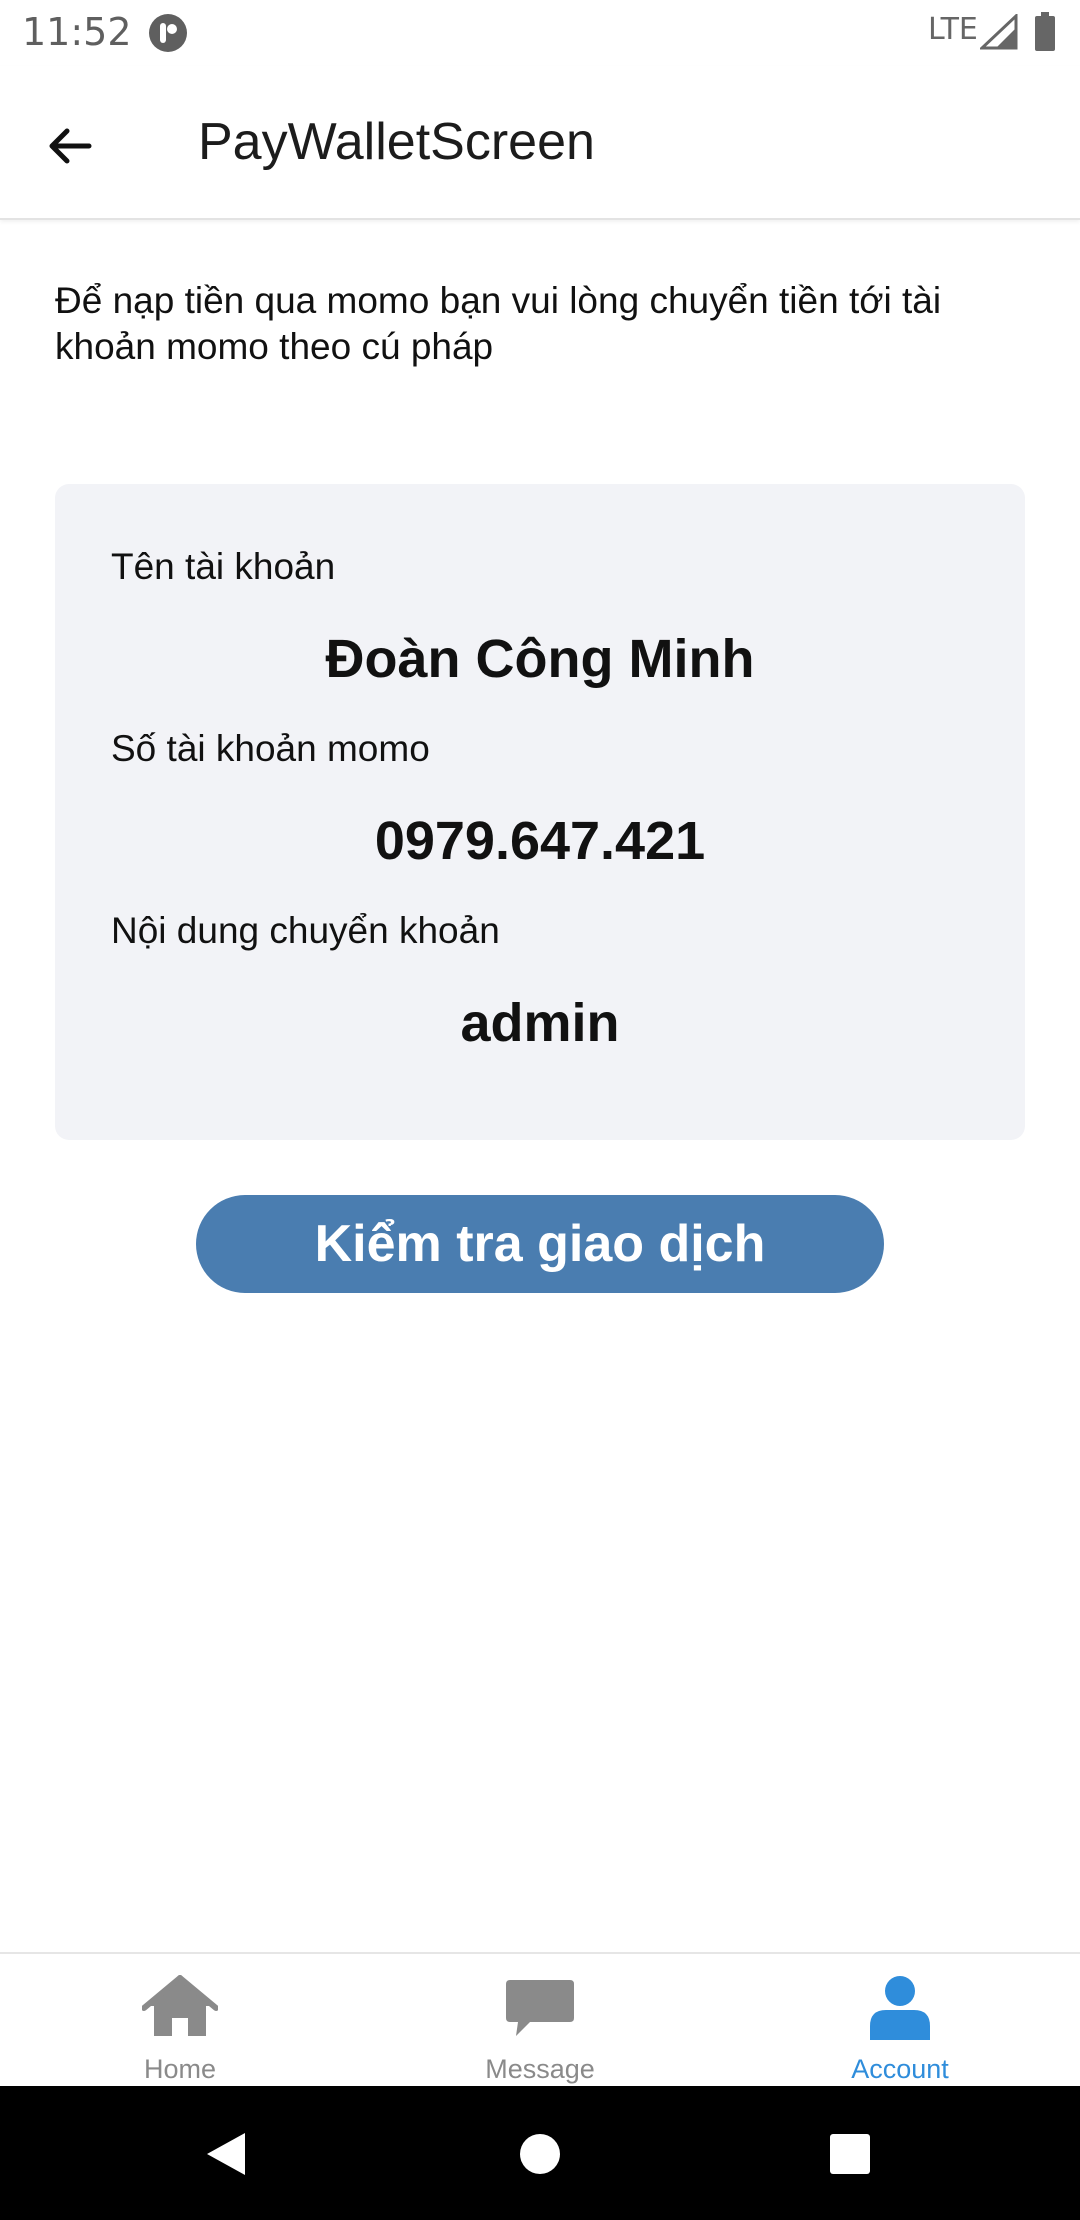 The width and height of the screenshot is (1080, 2220). Describe the element at coordinates (953, 29) in the screenshot. I see `network-type-label: LTE` at that location.